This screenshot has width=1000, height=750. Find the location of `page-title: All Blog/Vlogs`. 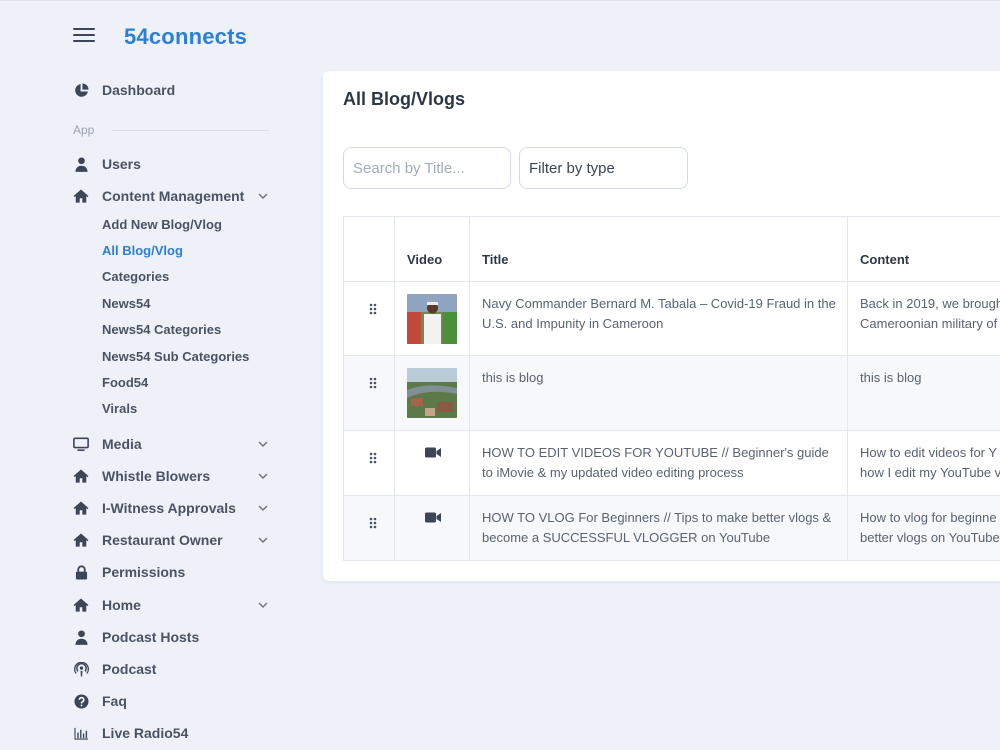

page-title: All Blog/Vlogs is located at coordinates (404, 99).